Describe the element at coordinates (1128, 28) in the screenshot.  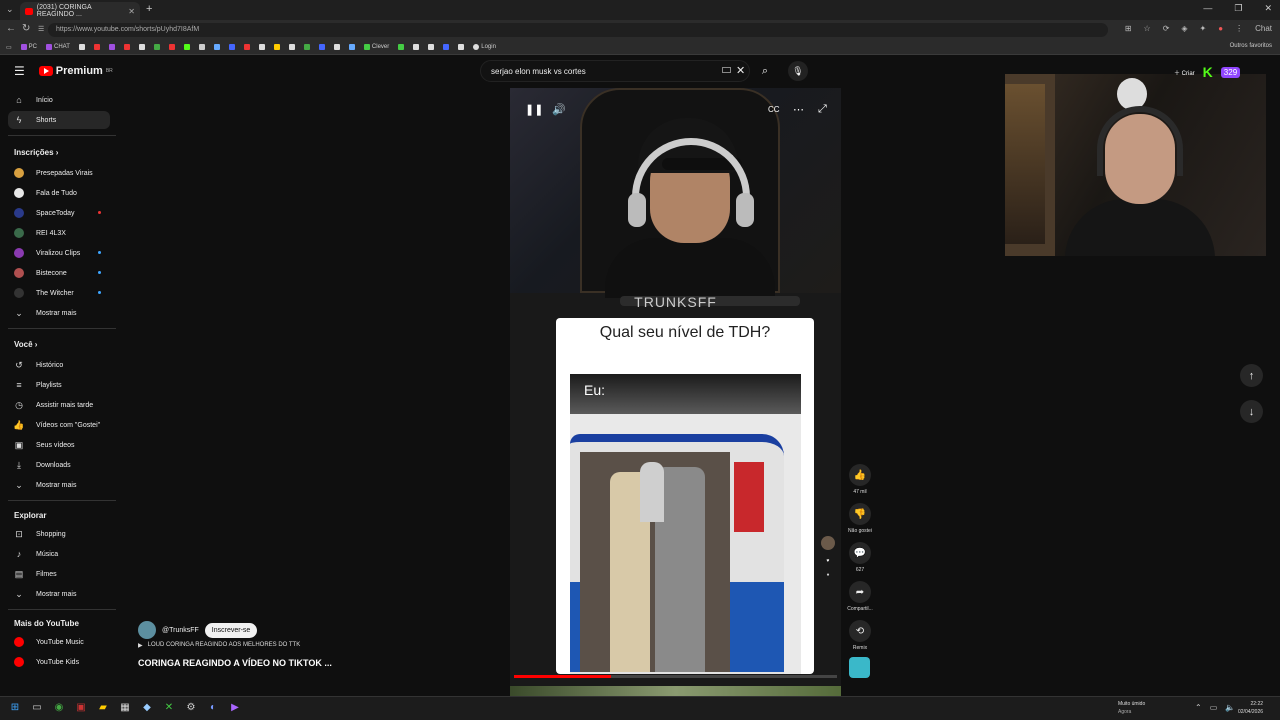
I see `install-icon: ⊞` at that location.